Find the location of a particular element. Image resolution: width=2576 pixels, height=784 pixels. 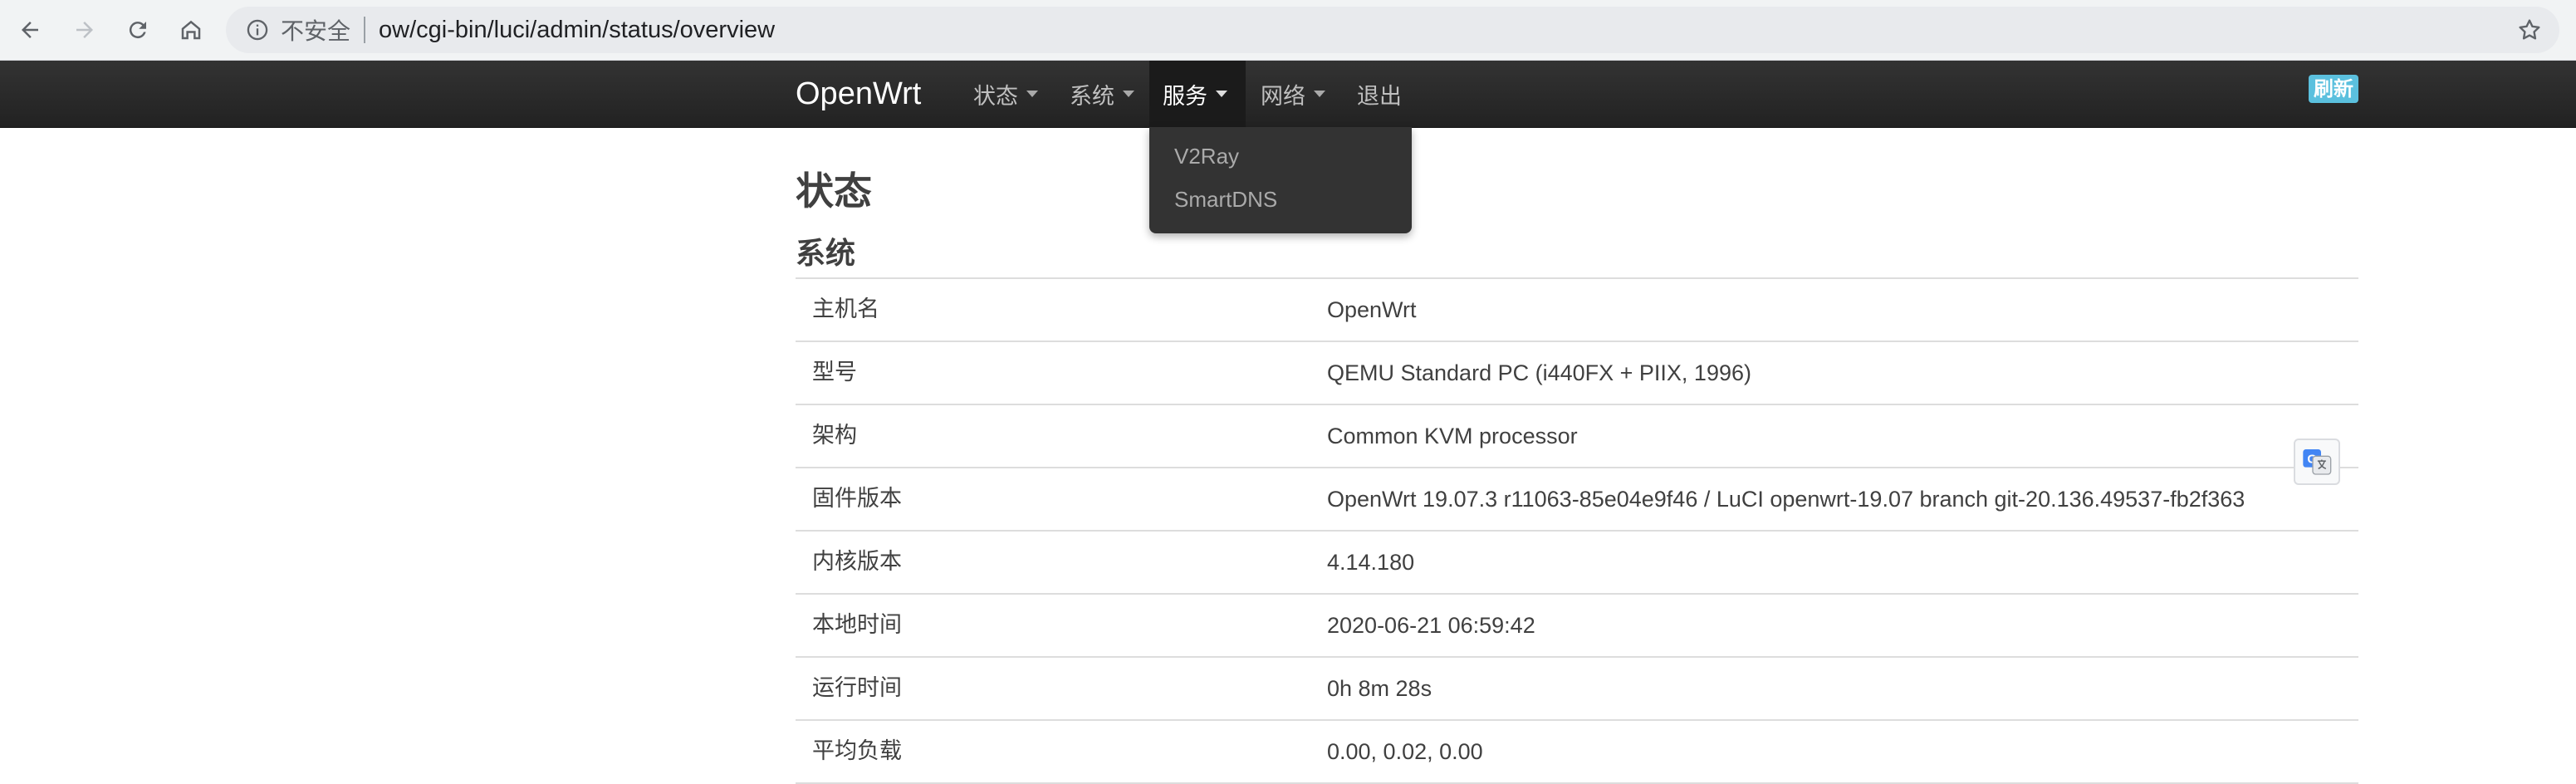

reload-icon is located at coordinates (138, 30).